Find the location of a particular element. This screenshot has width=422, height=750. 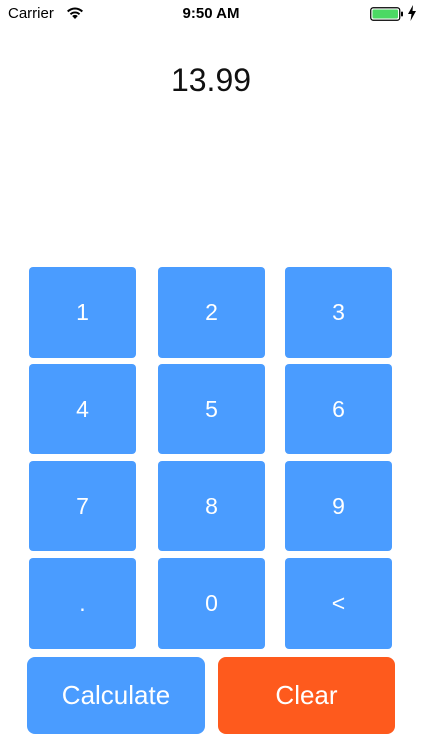

key-backspace: < is located at coordinates (338, 603).